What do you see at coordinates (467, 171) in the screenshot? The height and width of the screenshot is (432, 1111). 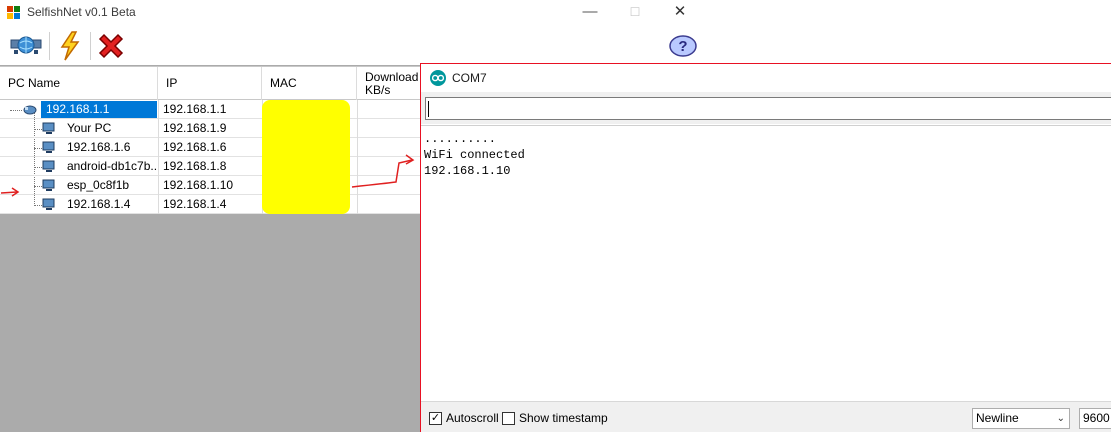 I see `serial-line: 192.168.1.10` at bounding box center [467, 171].